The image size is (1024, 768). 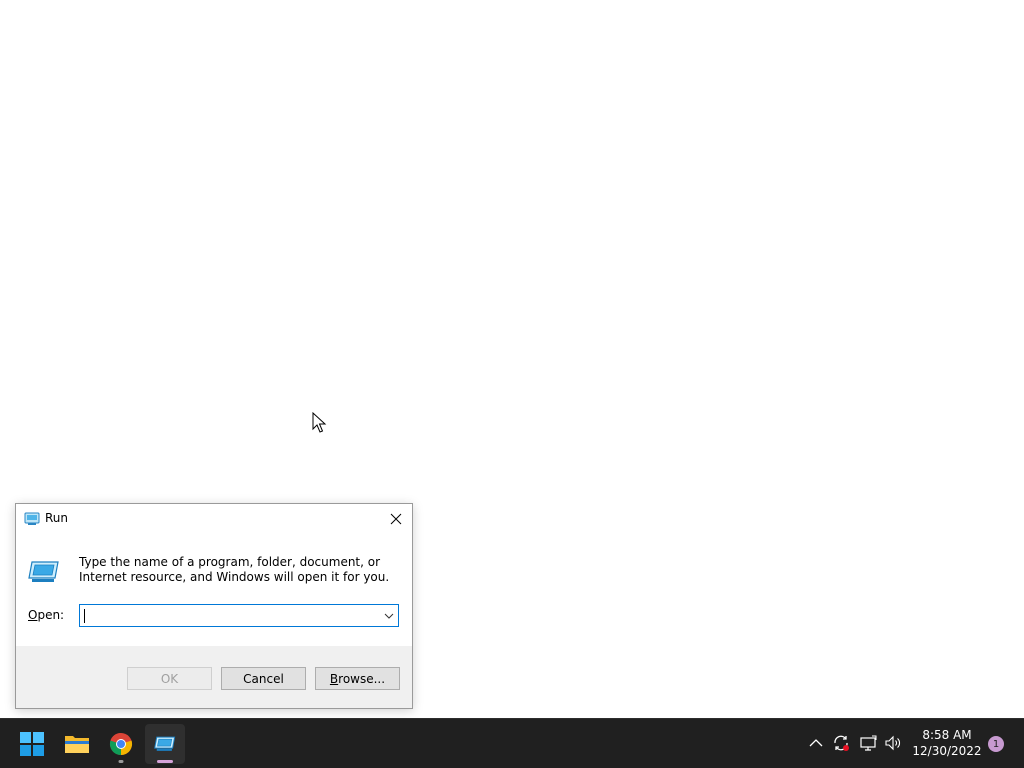 What do you see at coordinates (263, 678) in the screenshot?
I see `cancel-button: Cancel` at bounding box center [263, 678].